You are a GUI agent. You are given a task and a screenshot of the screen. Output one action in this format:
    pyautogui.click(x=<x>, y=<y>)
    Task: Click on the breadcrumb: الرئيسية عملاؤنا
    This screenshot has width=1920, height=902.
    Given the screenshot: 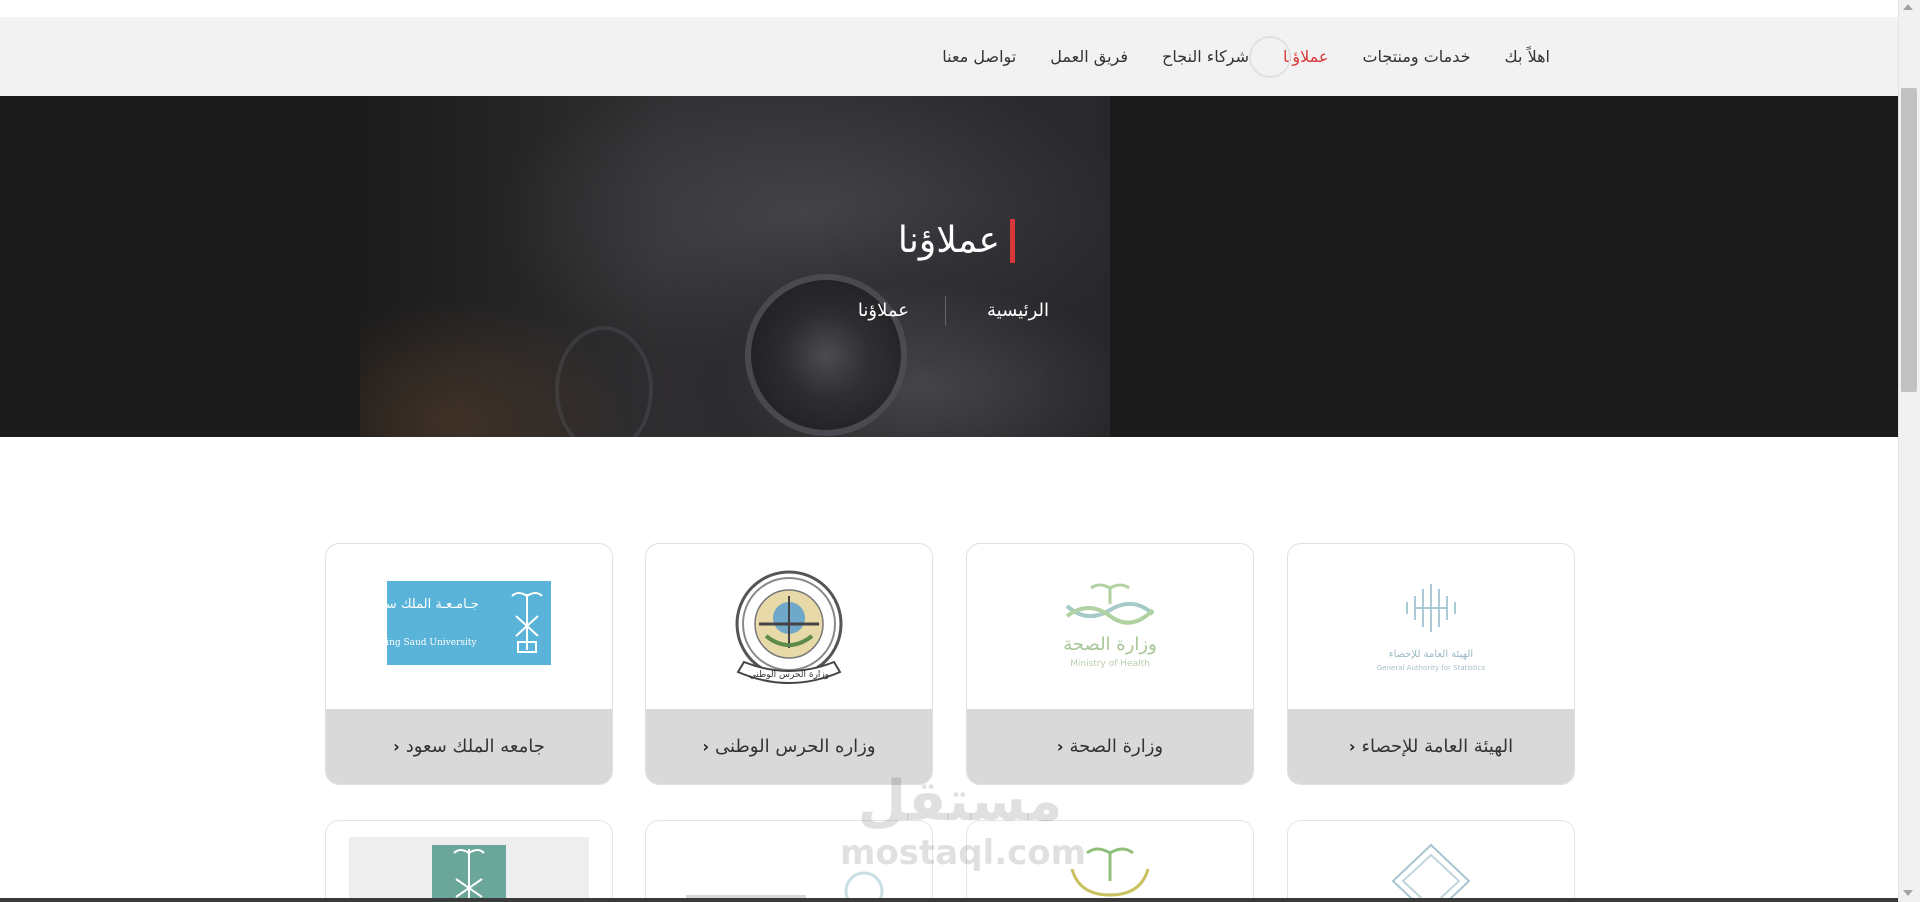 What is the action you would take?
    pyautogui.click(x=949, y=311)
    